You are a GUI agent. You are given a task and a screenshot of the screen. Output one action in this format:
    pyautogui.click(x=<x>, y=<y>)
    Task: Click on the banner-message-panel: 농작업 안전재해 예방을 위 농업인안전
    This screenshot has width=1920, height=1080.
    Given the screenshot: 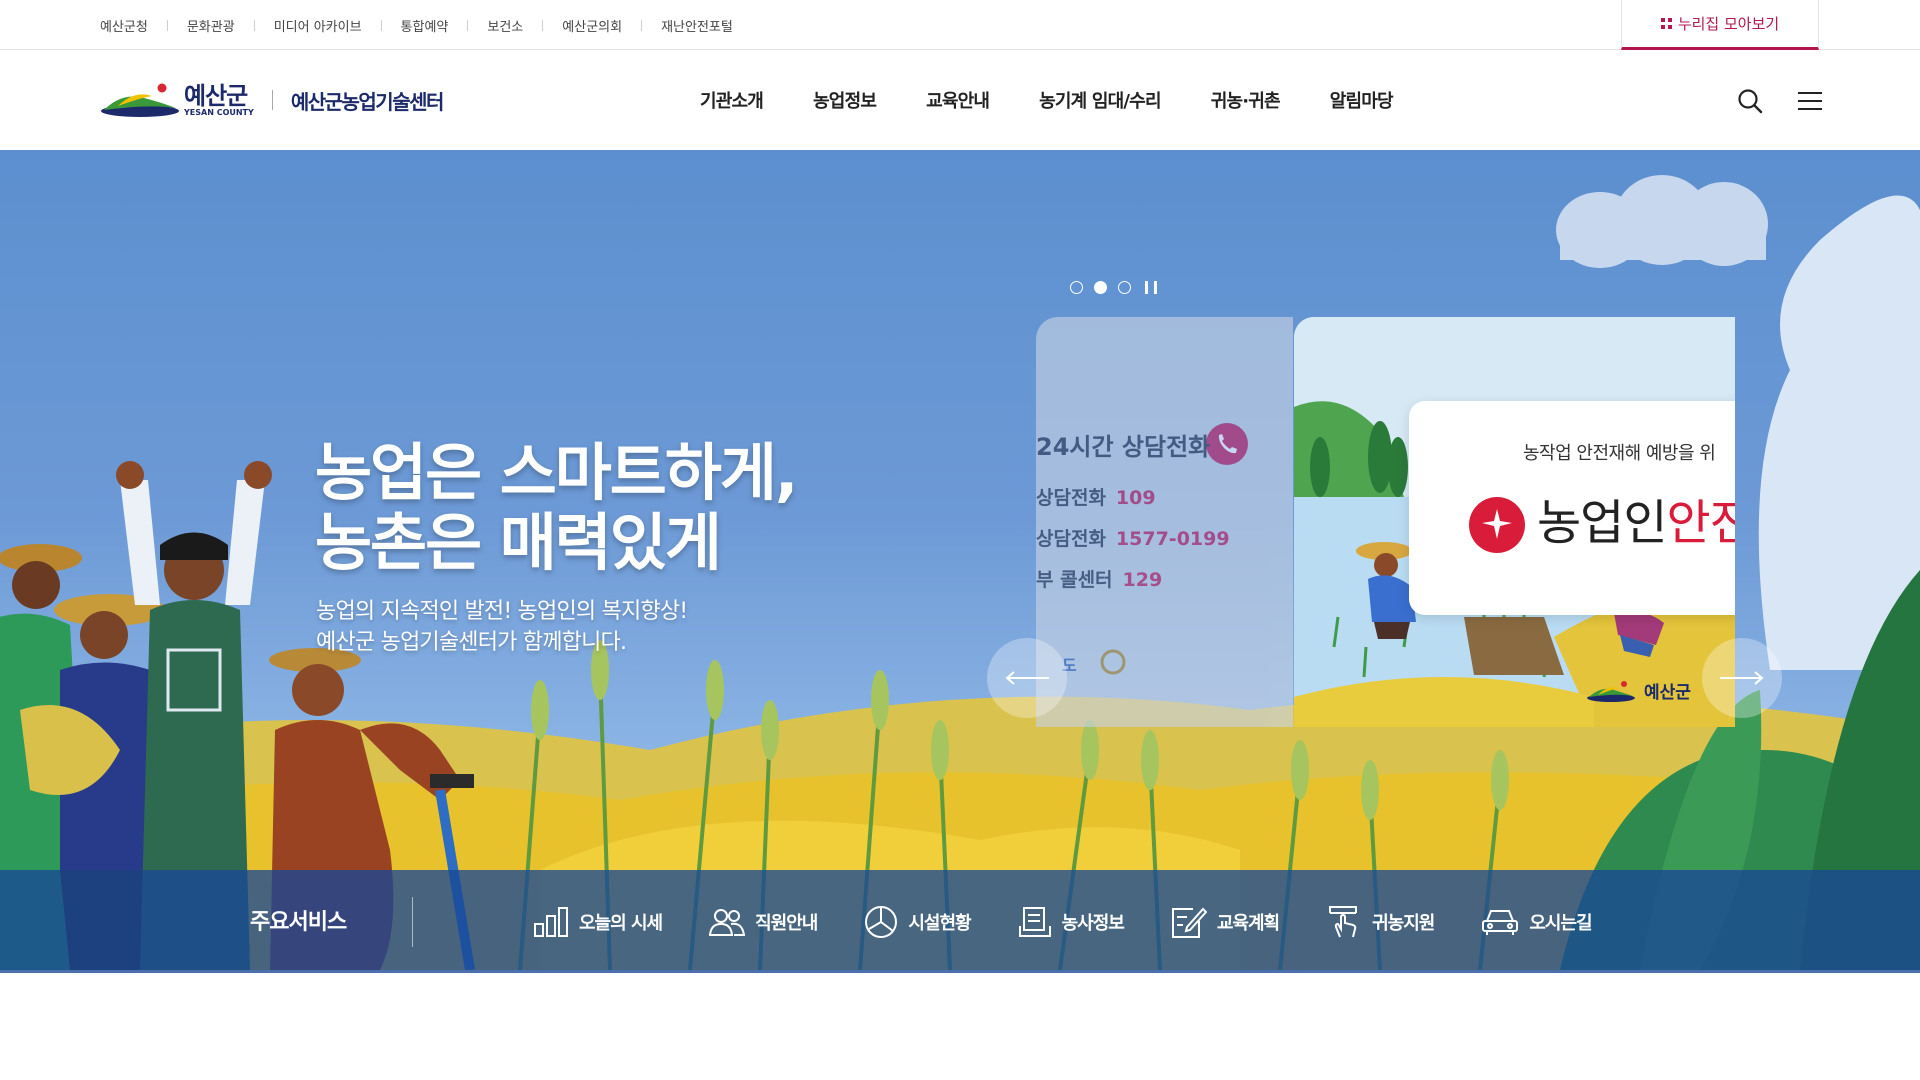 What is the action you would take?
    pyautogui.click(x=1572, y=508)
    